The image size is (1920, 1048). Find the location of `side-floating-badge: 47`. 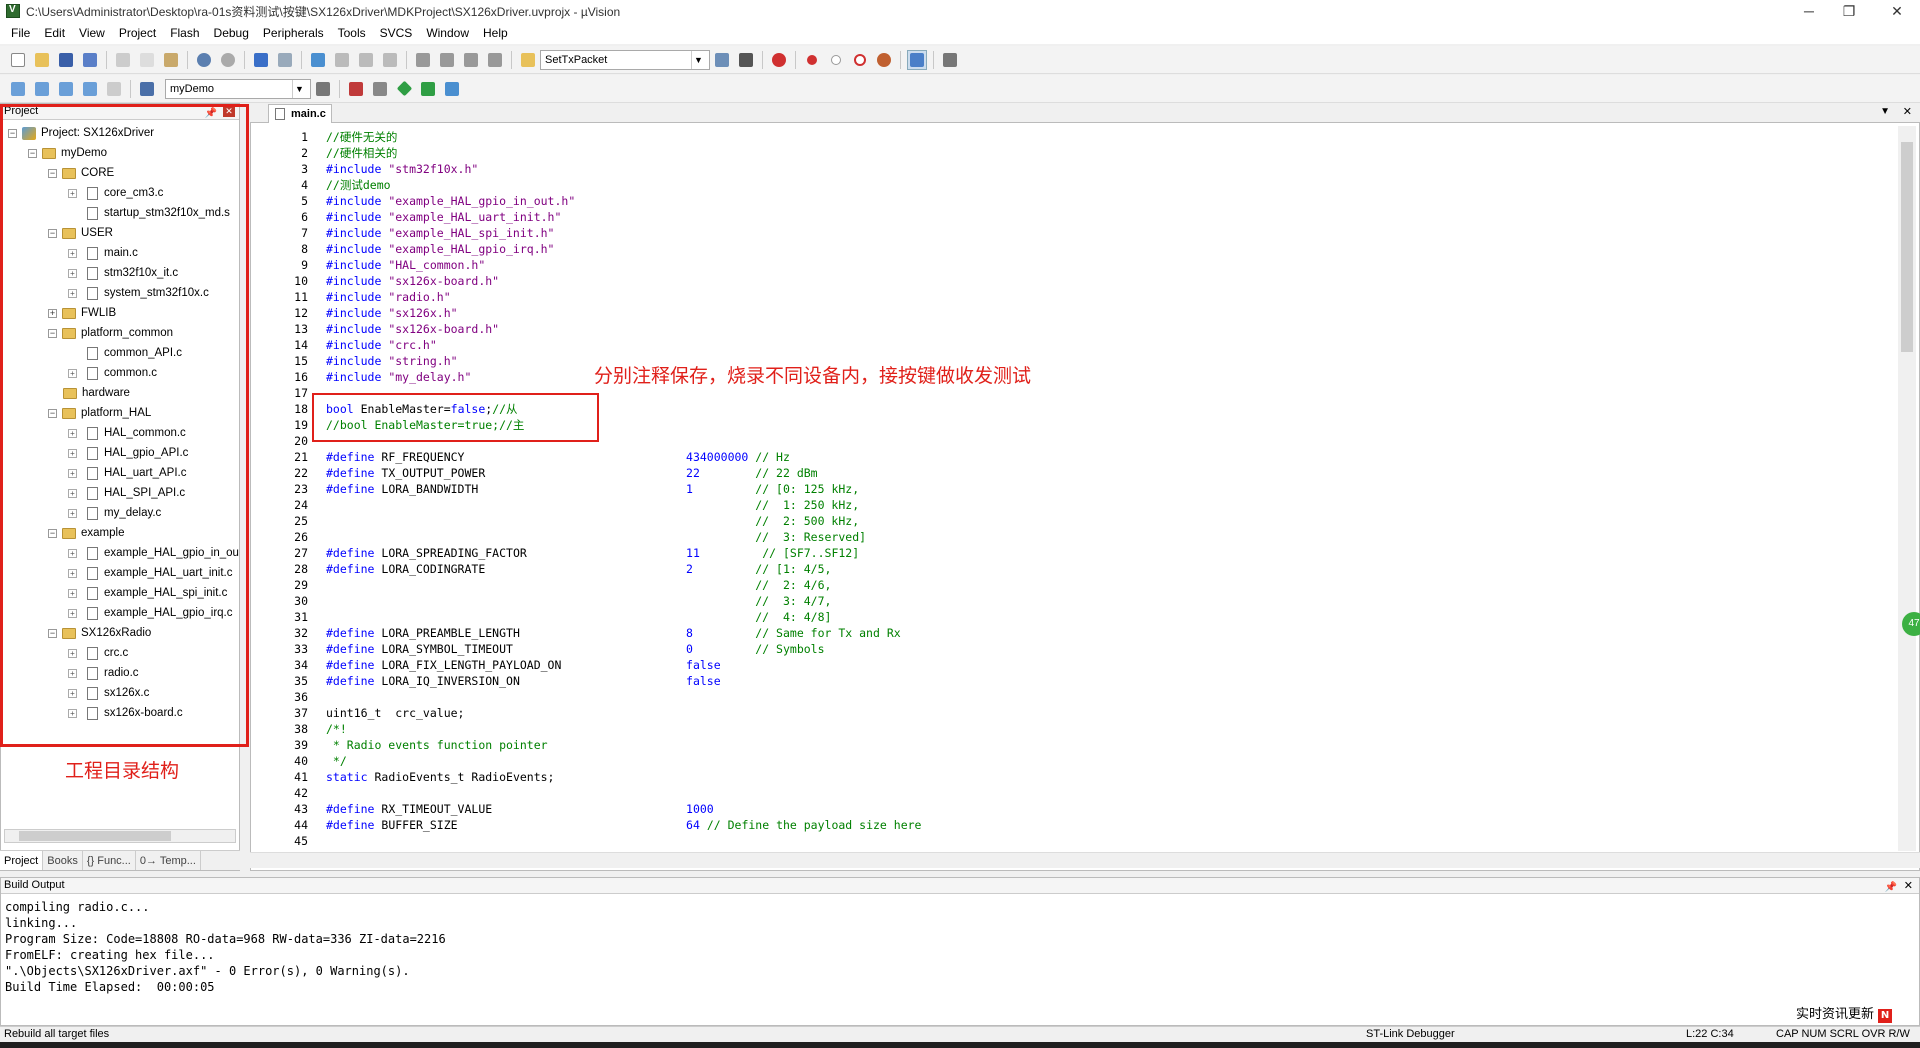

side-floating-badge: 47 is located at coordinates (1911, 624).